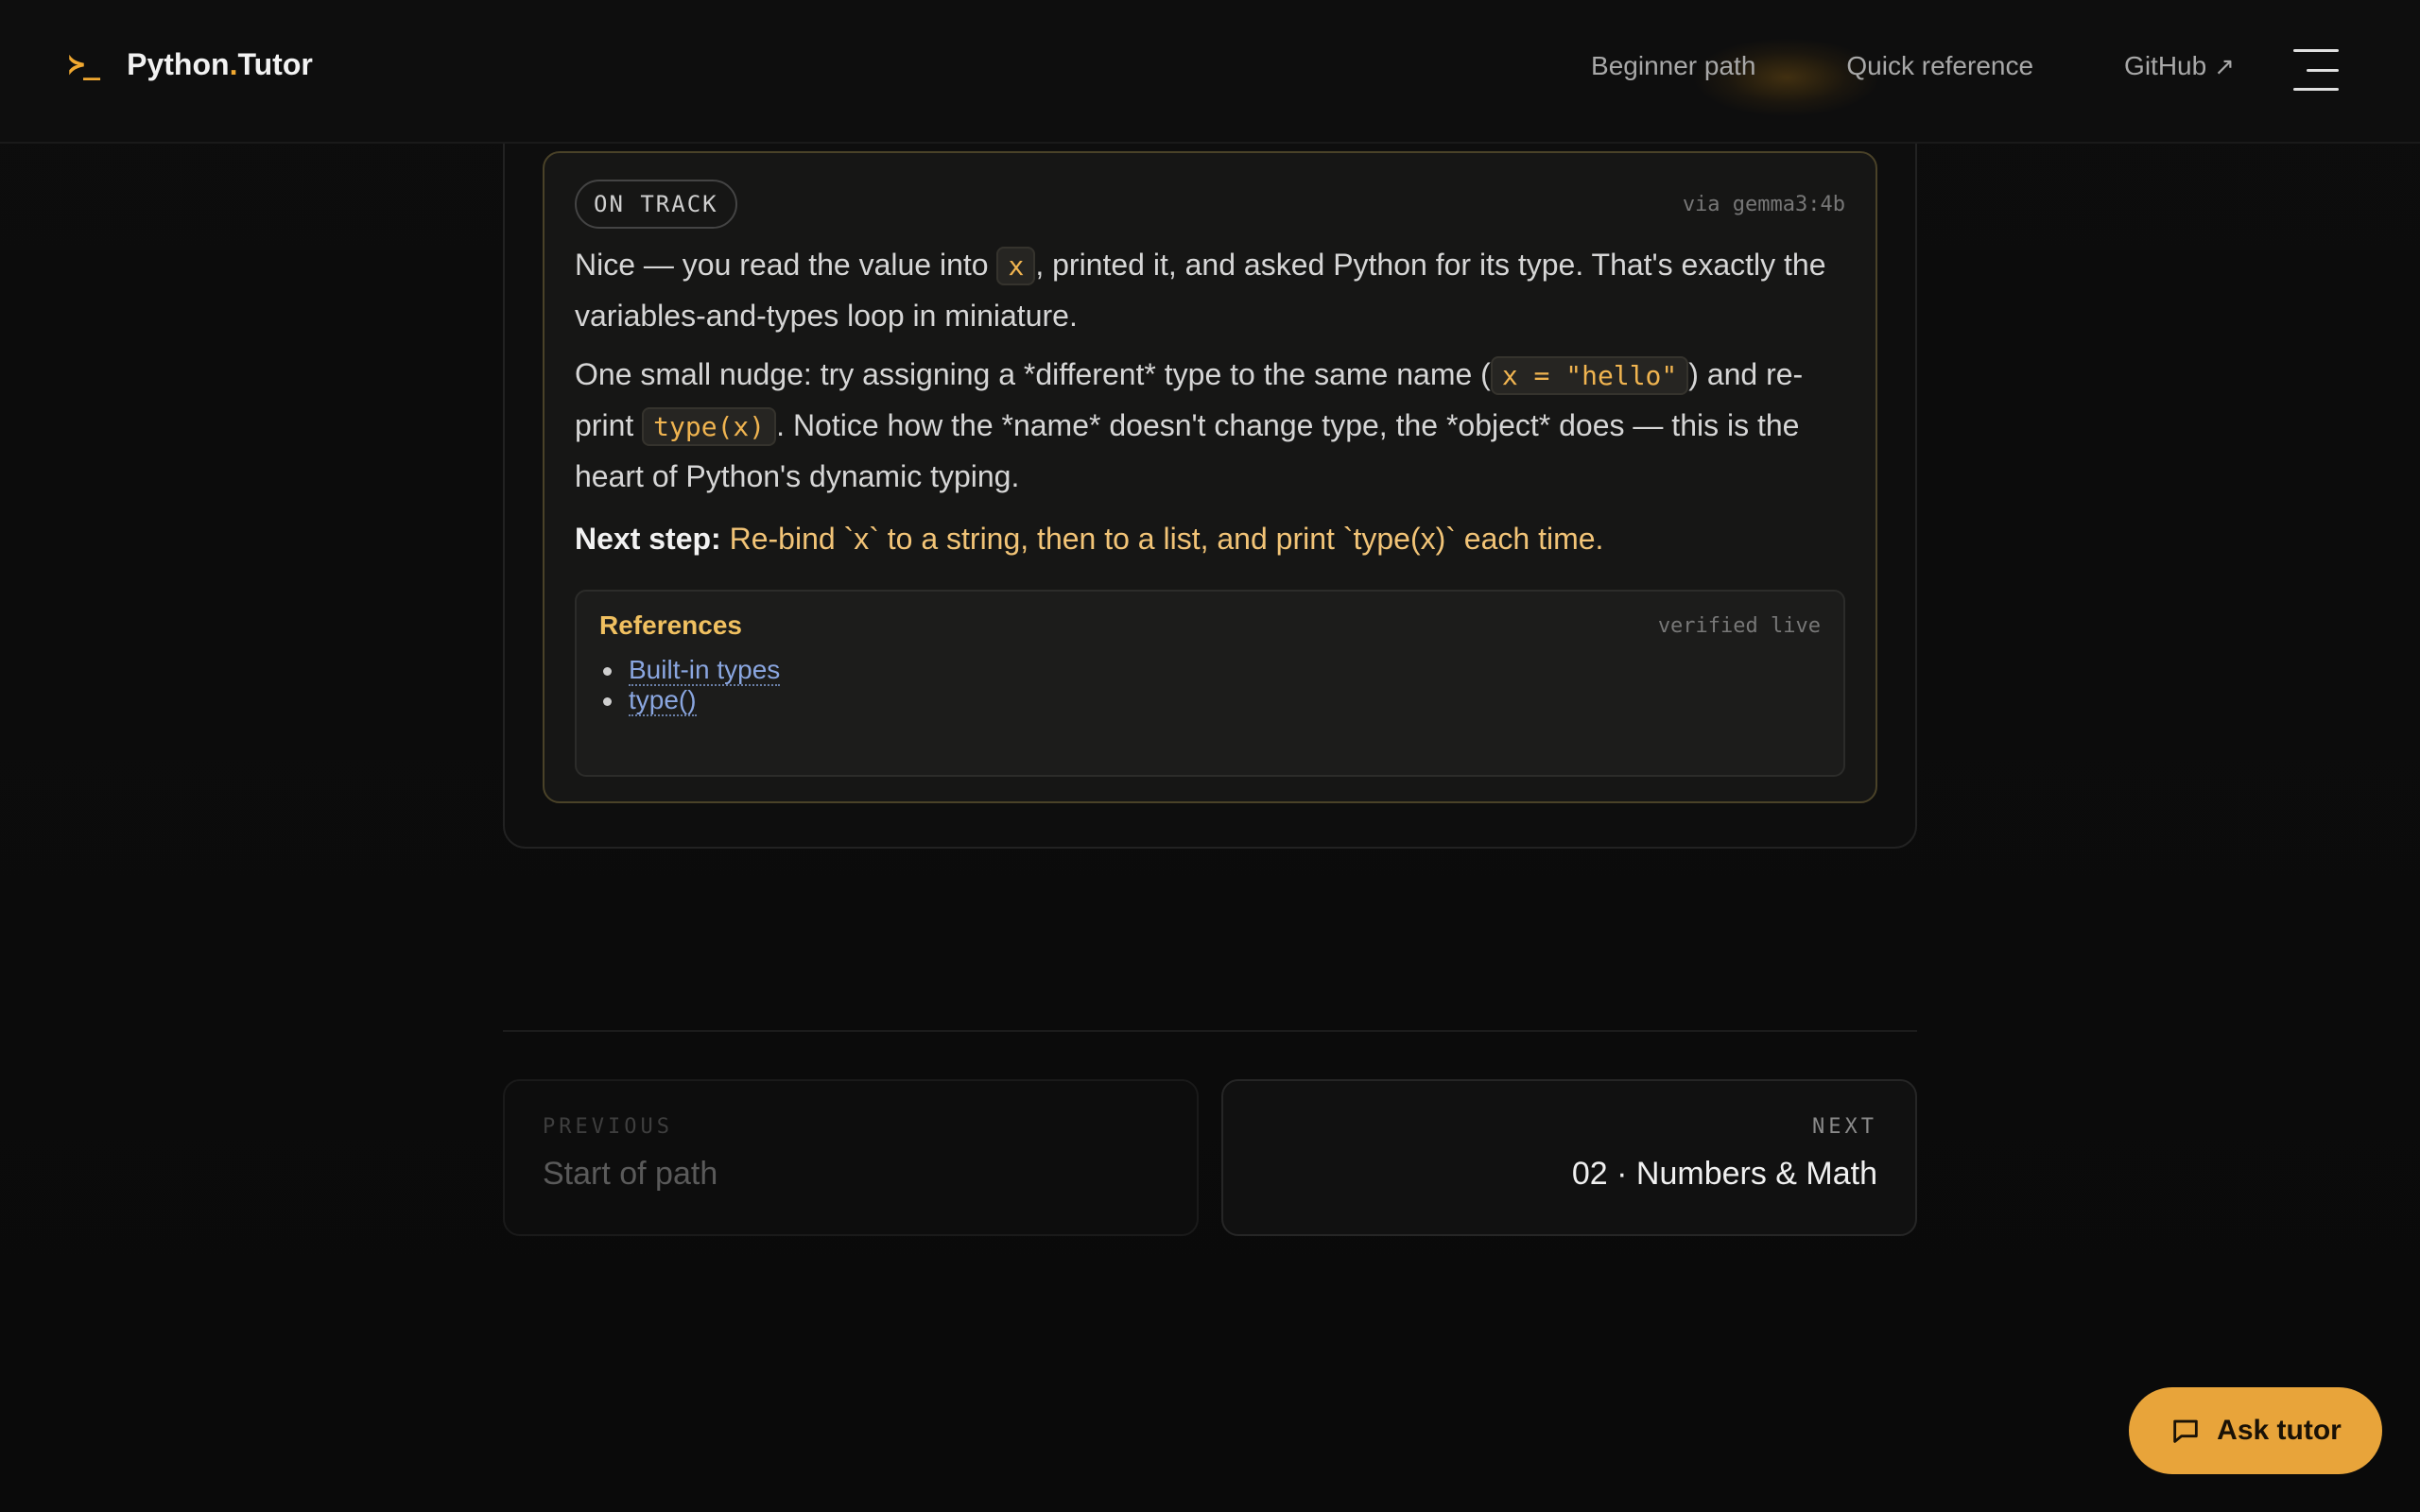 This screenshot has width=2420, height=1512. What do you see at coordinates (1589, 375) in the screenshot?
I see `inline-code: x = "hello"` at bounding box center [1589, 375].